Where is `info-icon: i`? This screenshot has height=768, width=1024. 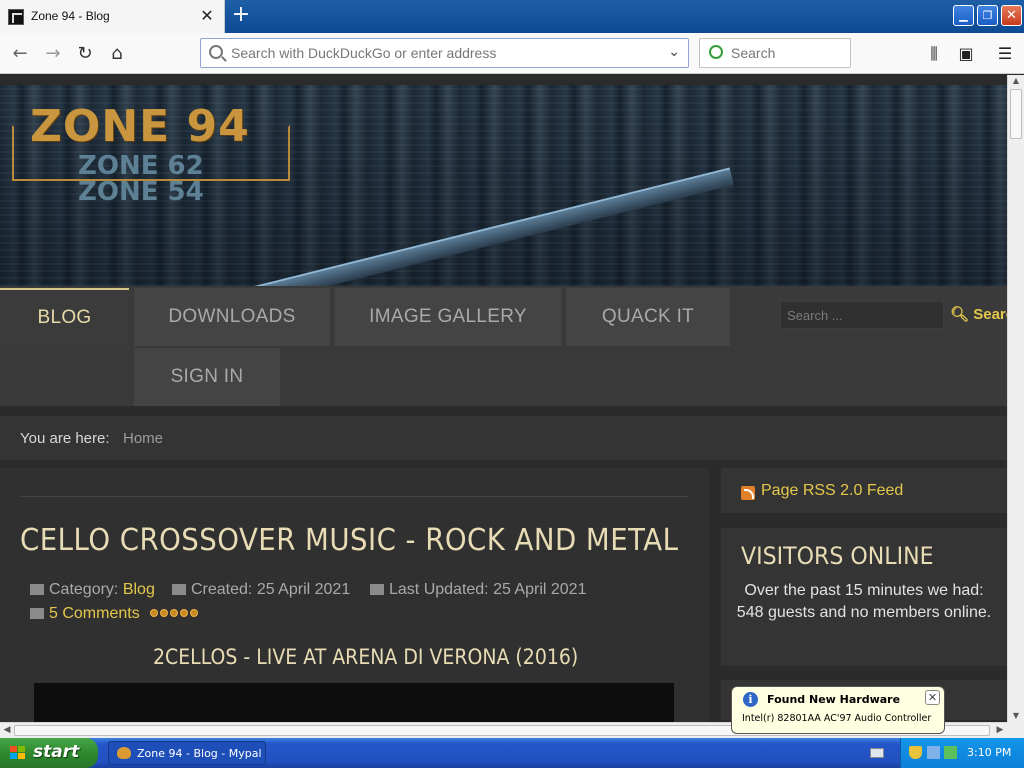 info-icon: i is located at coordinates (750, 699).